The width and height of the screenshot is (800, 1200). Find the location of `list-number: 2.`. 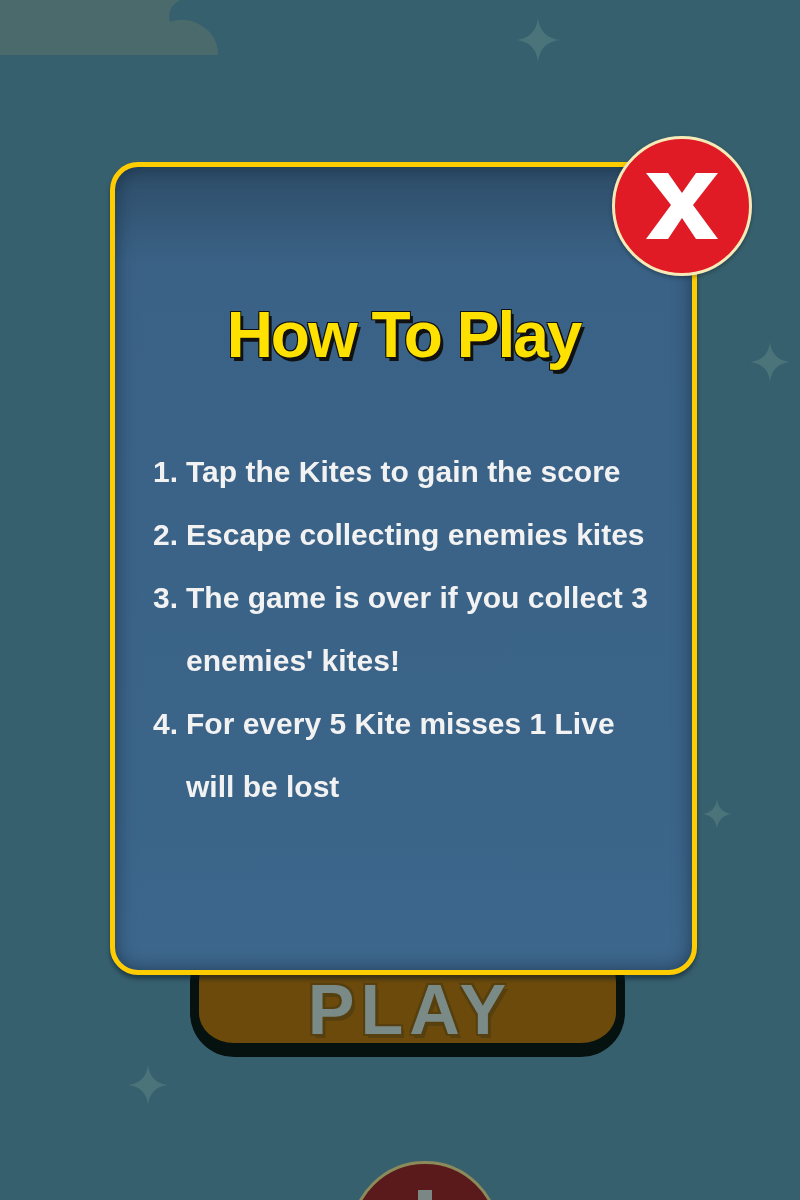

list-number: 2. is located at coordinates (166, 535).